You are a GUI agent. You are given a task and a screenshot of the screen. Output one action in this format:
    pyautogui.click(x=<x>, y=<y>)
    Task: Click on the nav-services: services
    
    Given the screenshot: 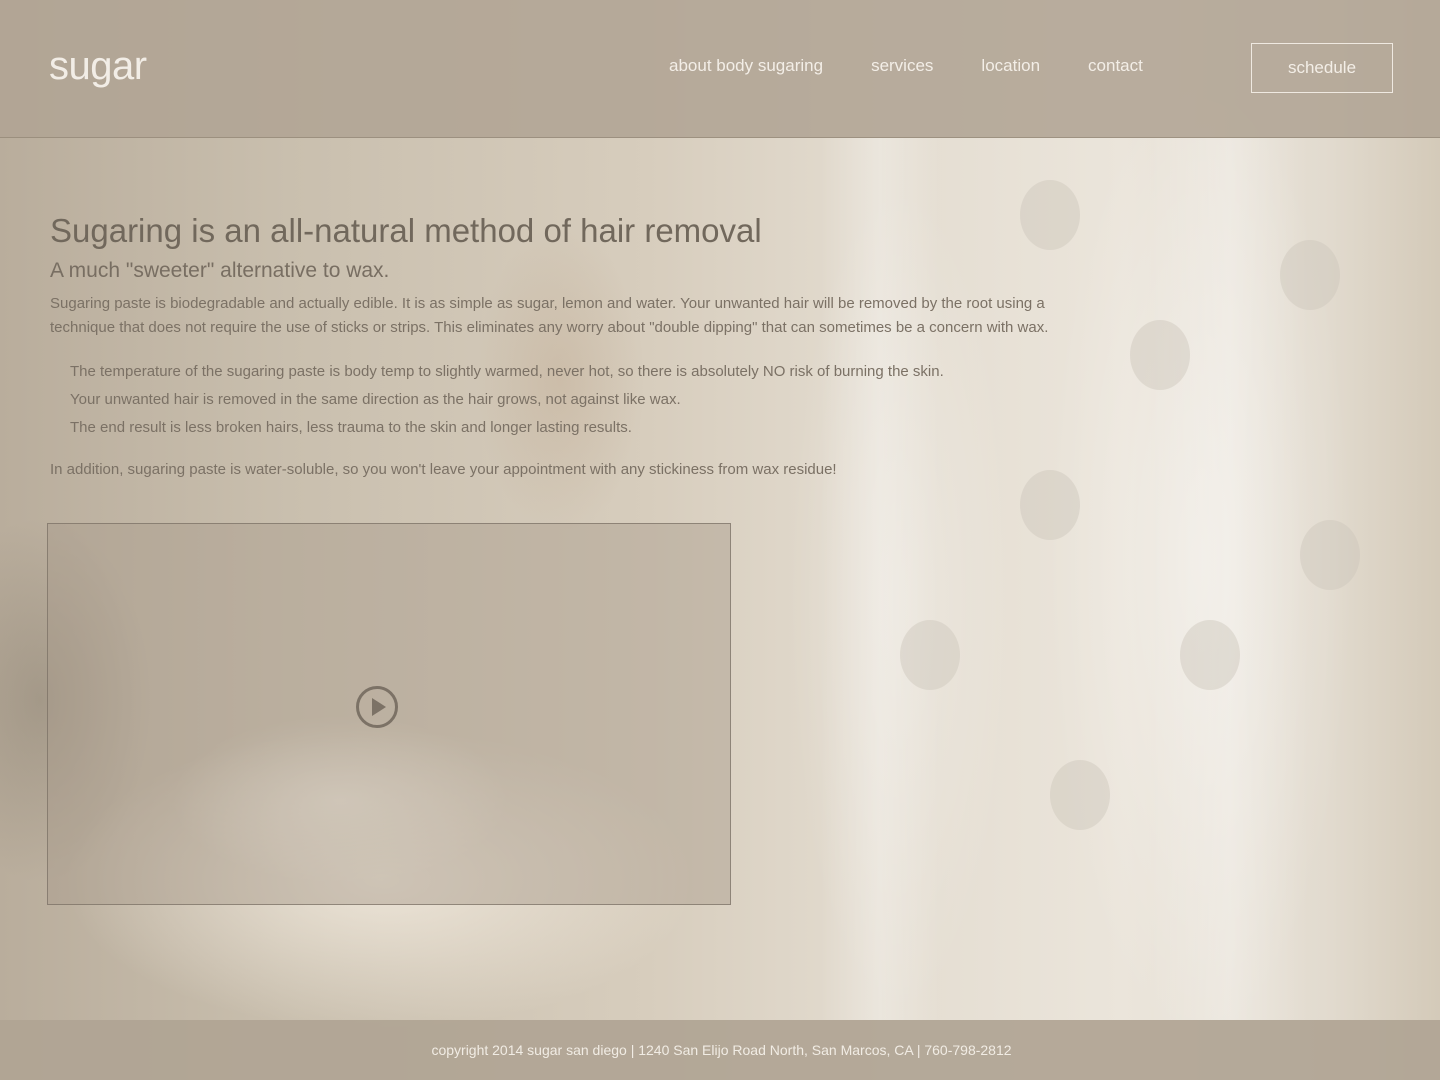 What is the action you would take?
    pyautogui.click(x=902, y=66)
    